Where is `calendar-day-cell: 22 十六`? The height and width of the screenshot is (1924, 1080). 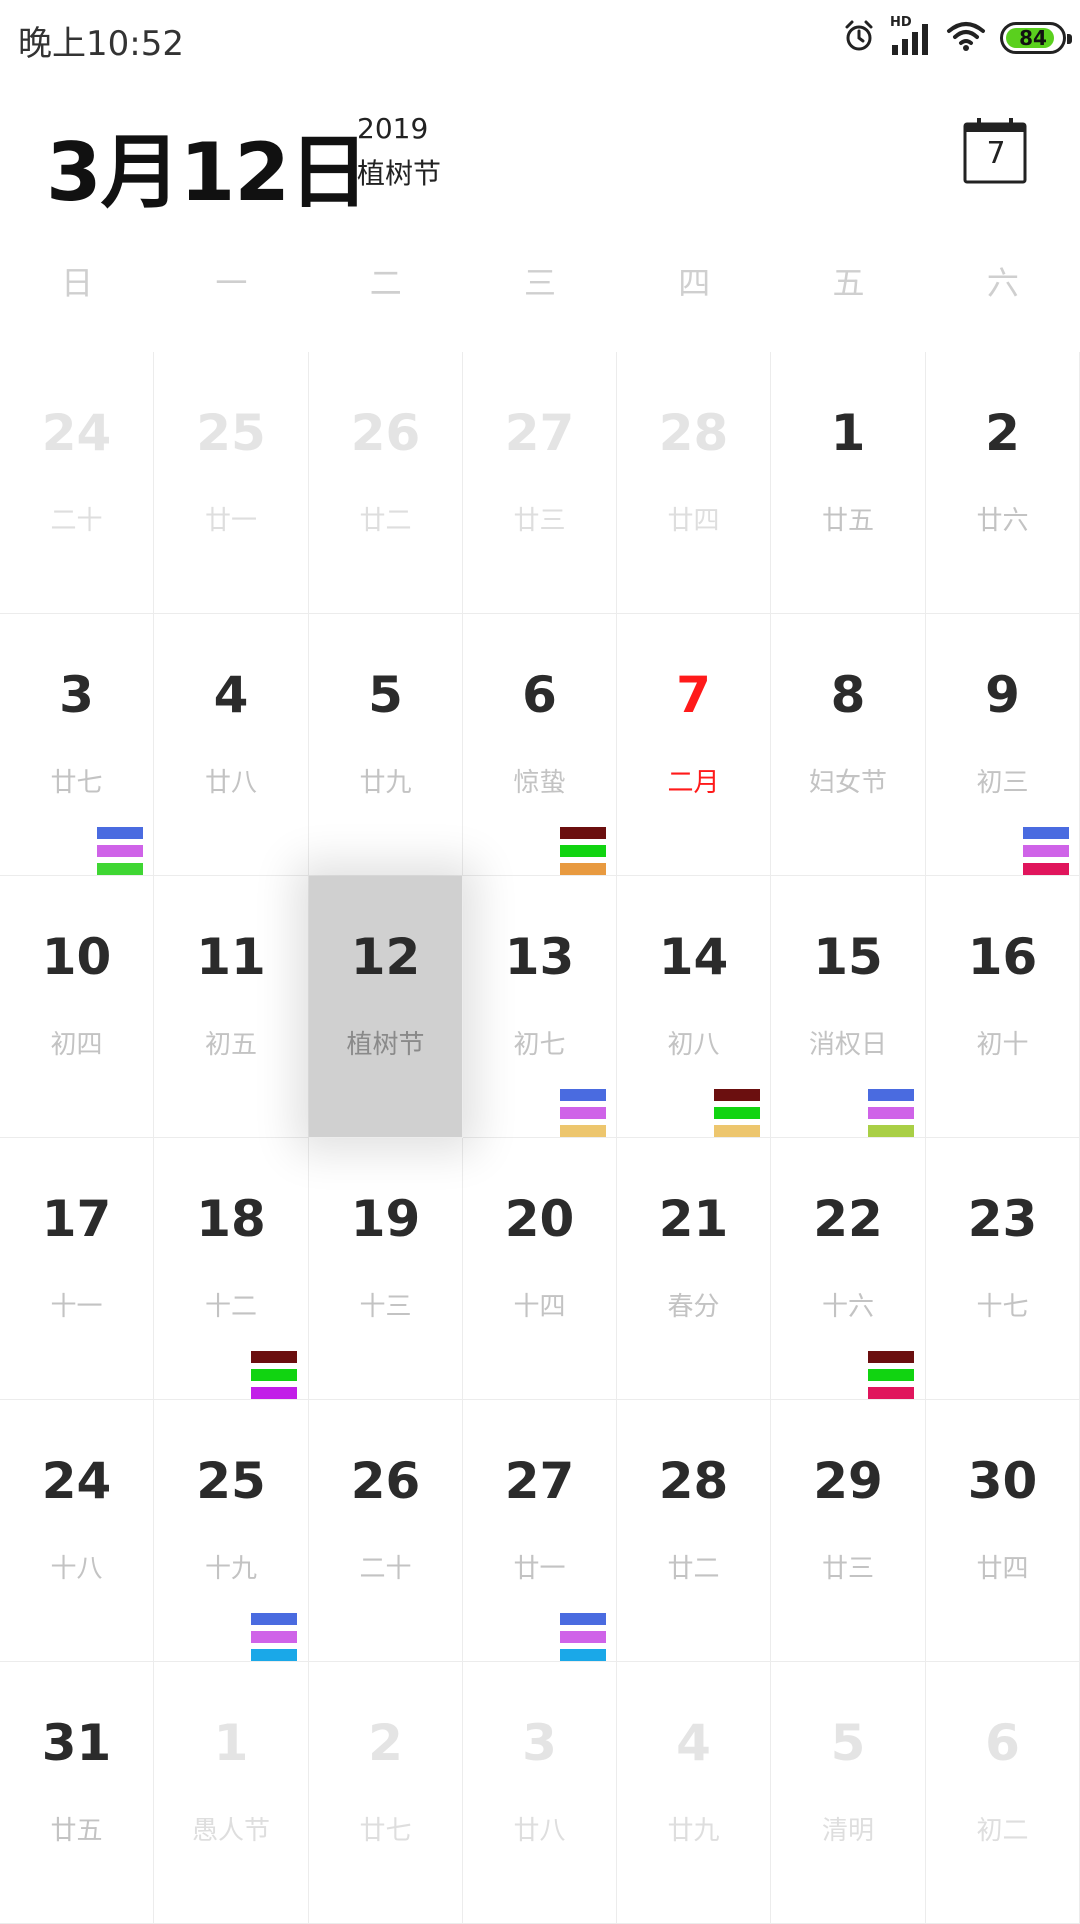
calendar-day-cell: 22 十六 is located at coordinates (848, 1269).